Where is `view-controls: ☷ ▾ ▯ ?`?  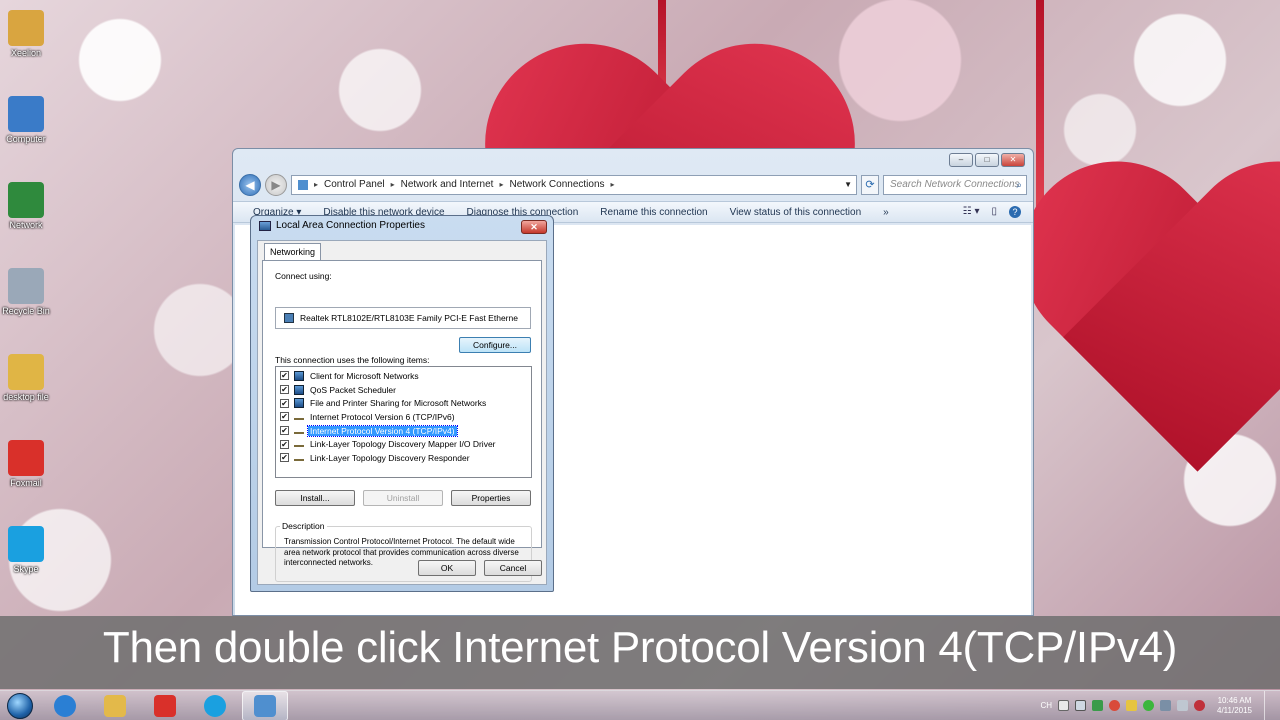
view-controls: ☷ ▾ ▯ ? is located at coordinates (998, 212).